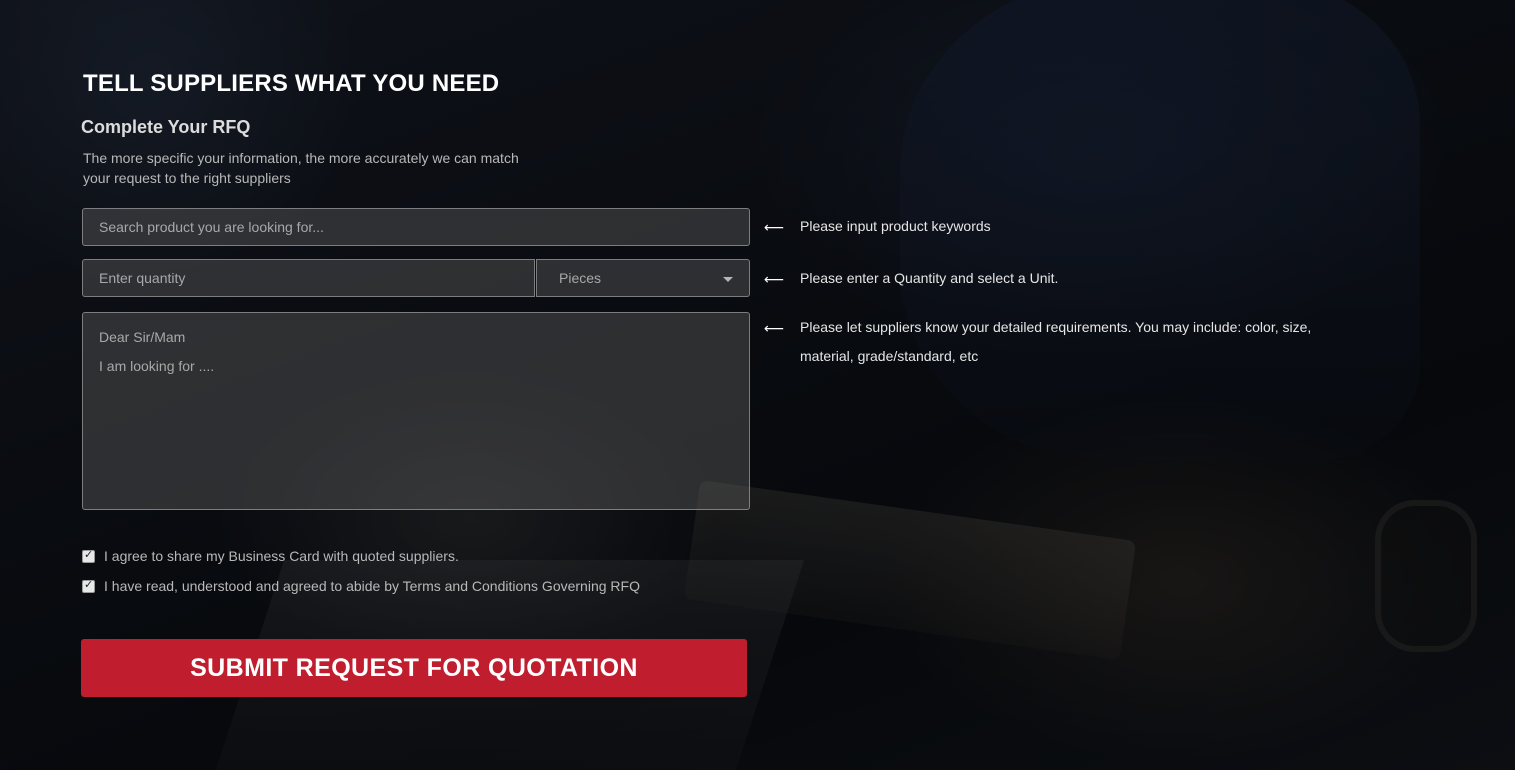 The height and width of the screenshot is (770, 1515). I want to click on page-title: TELL SUPPLIERS WHAT YOU NEED, so click(291, 83).